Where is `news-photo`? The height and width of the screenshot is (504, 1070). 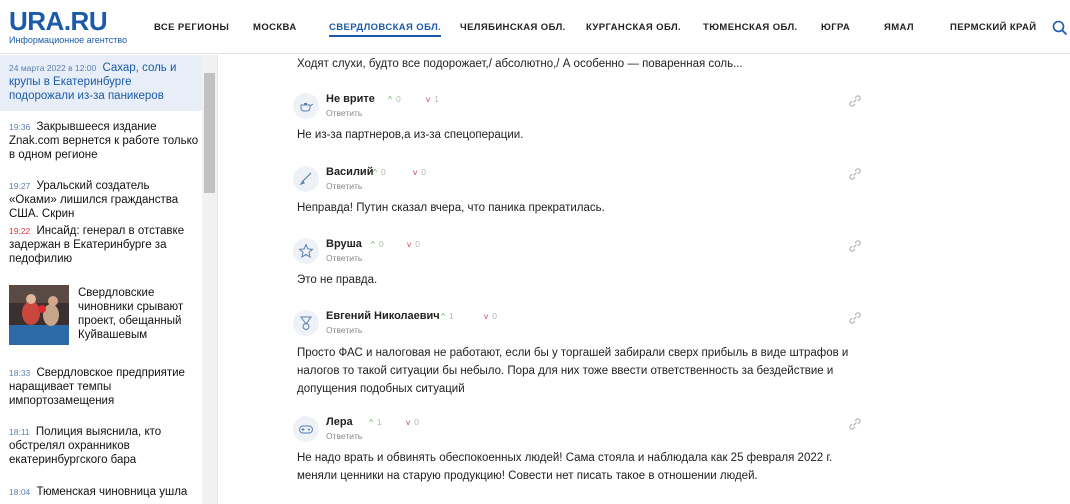
news-photo is located at coordinates (39, 315).